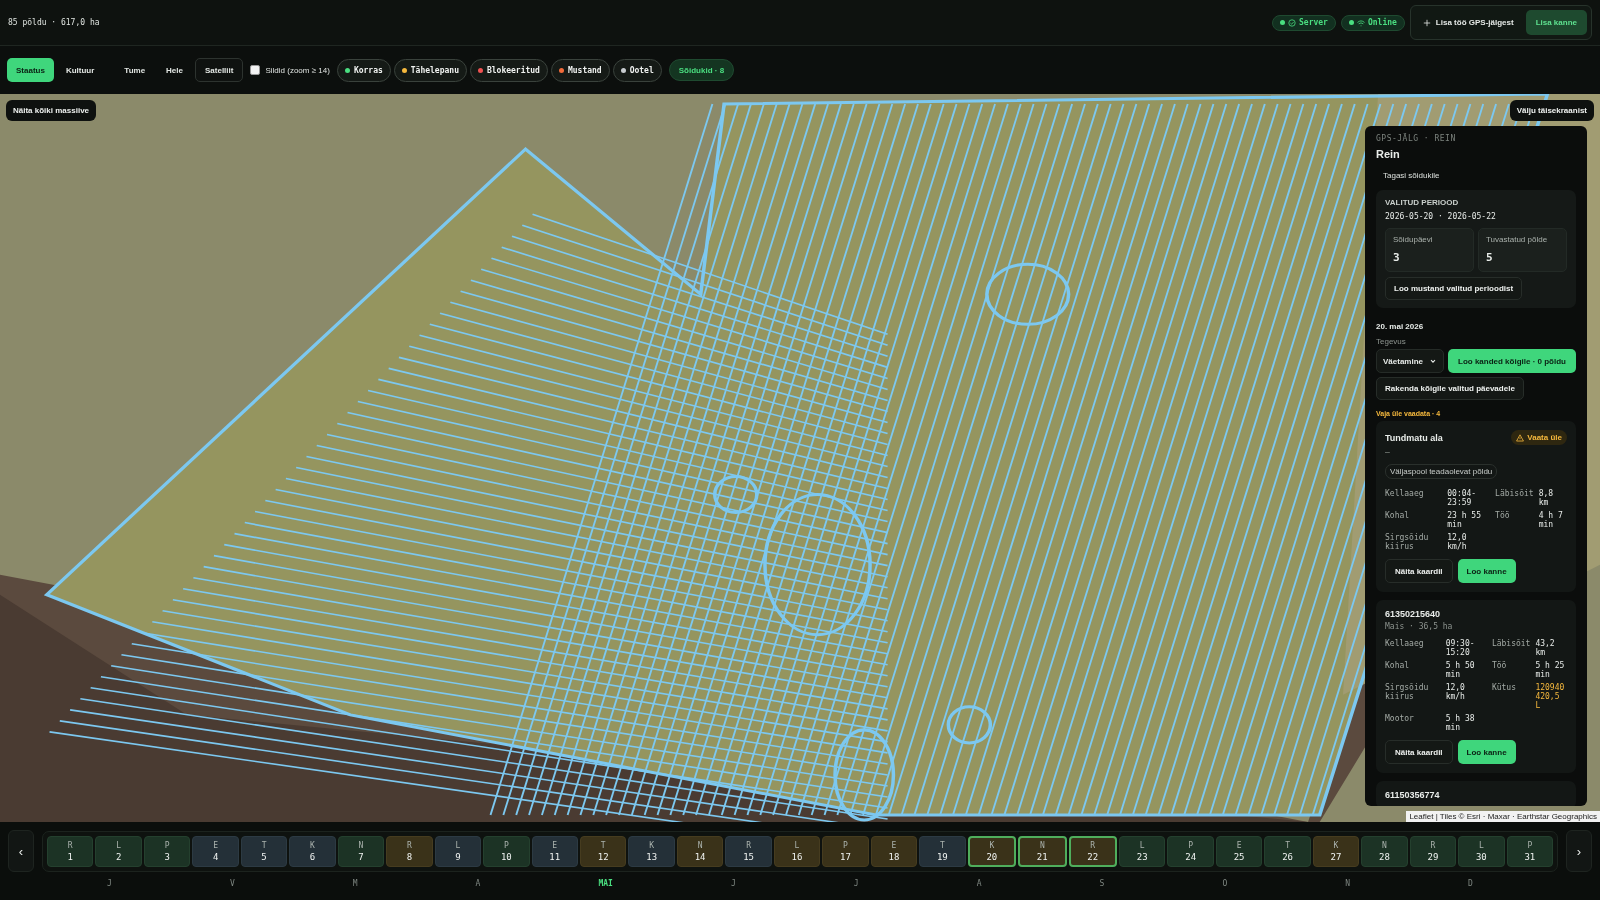 This screenshot has height=900, width=1600. What do you see at coordinates (845, 851) in the screenshot?
I see `day-button: P 17` at bounding box center [845, 851].